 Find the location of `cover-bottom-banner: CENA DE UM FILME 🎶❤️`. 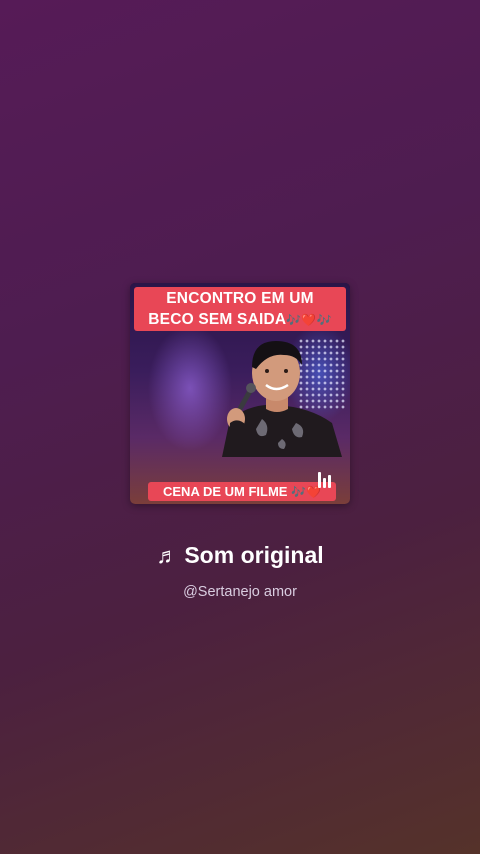

cover-bottom-banner: CENA DE UM FILME 🎶❤️ is located at coordinates (242, 491).